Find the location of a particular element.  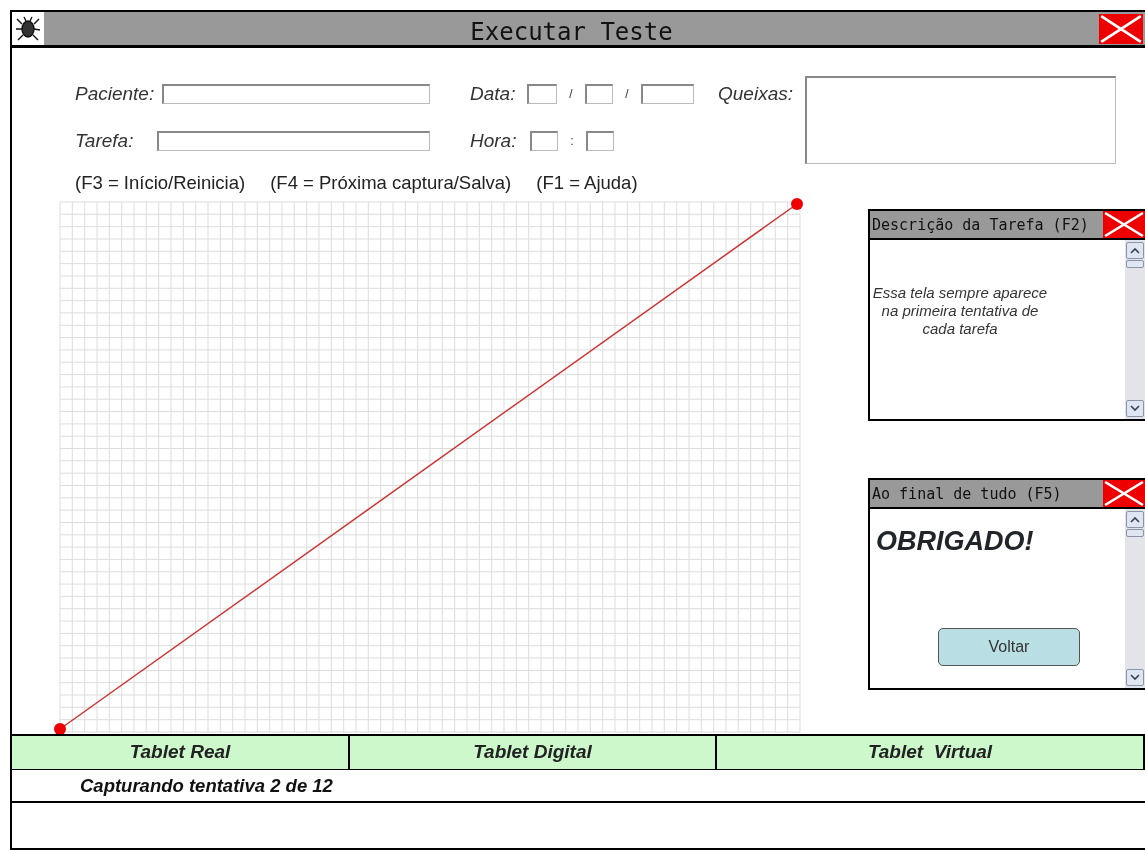

field-label: Data: is located at coordinates (493, 94).